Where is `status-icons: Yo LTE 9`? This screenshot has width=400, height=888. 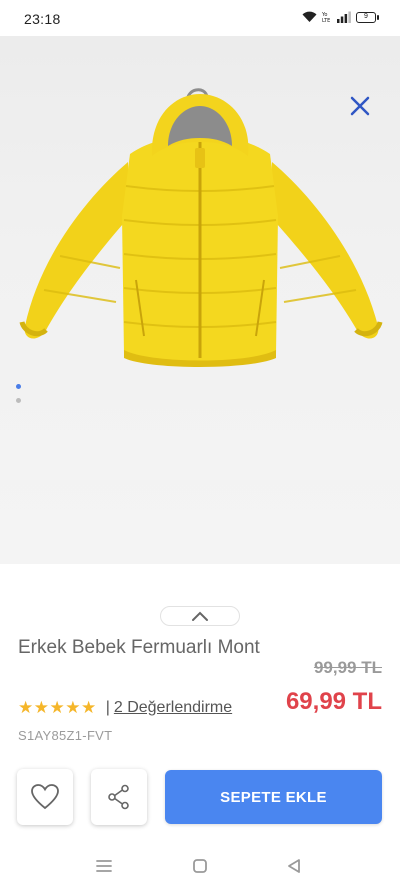
status-icons: Yo LTE 9 is located at coordinates (340, 17).